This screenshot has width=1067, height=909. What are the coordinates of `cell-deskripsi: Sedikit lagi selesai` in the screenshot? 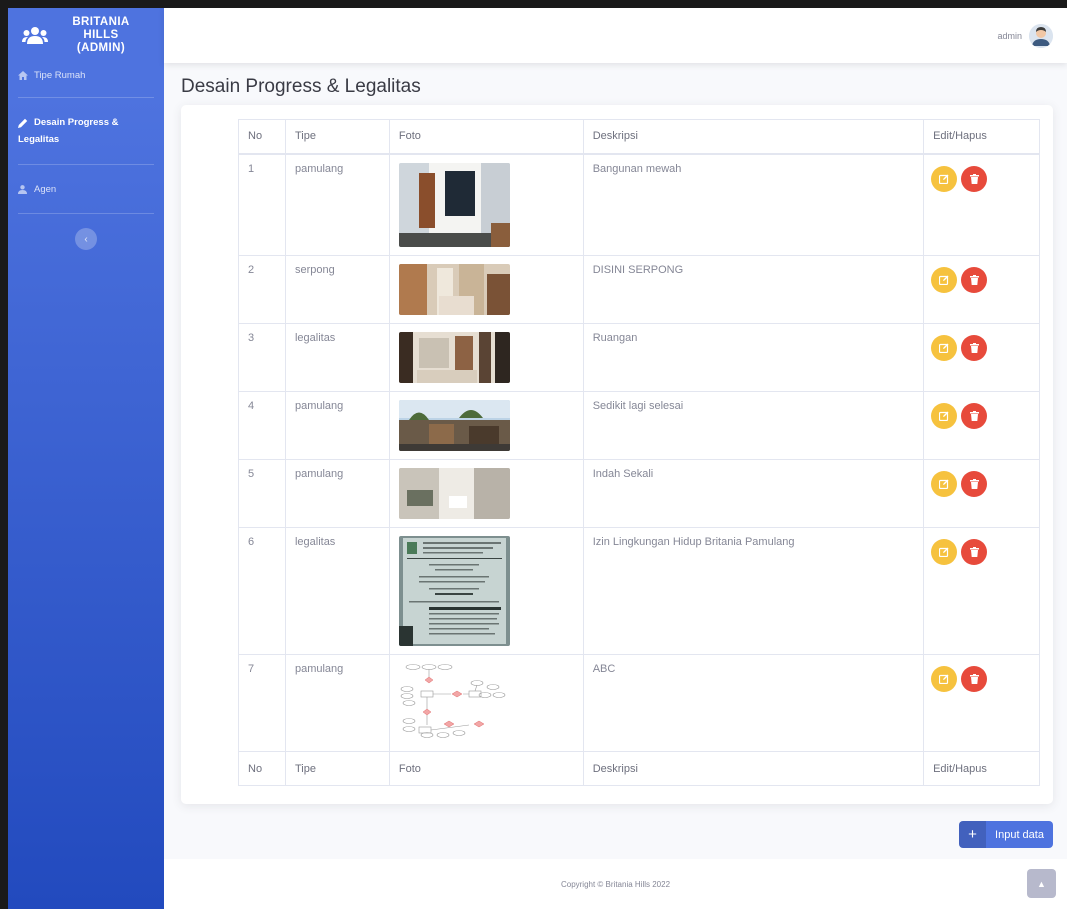 It's located at (753, 425).